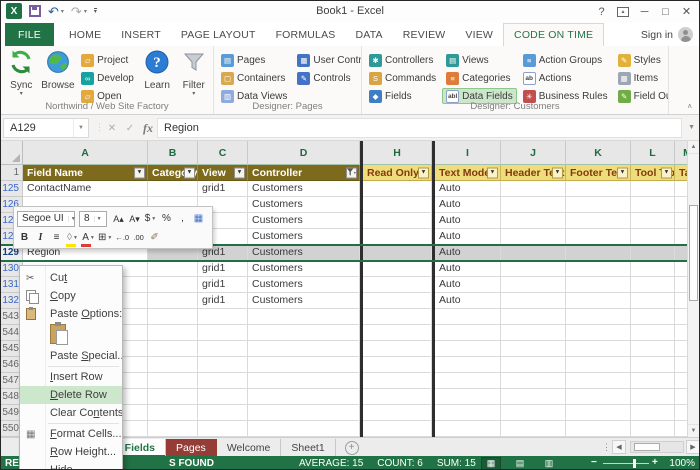  What do you see at coordinates (223, 269) in the screenshot?
I see `cell-C130: grid1` at bounding box center [223, 269].